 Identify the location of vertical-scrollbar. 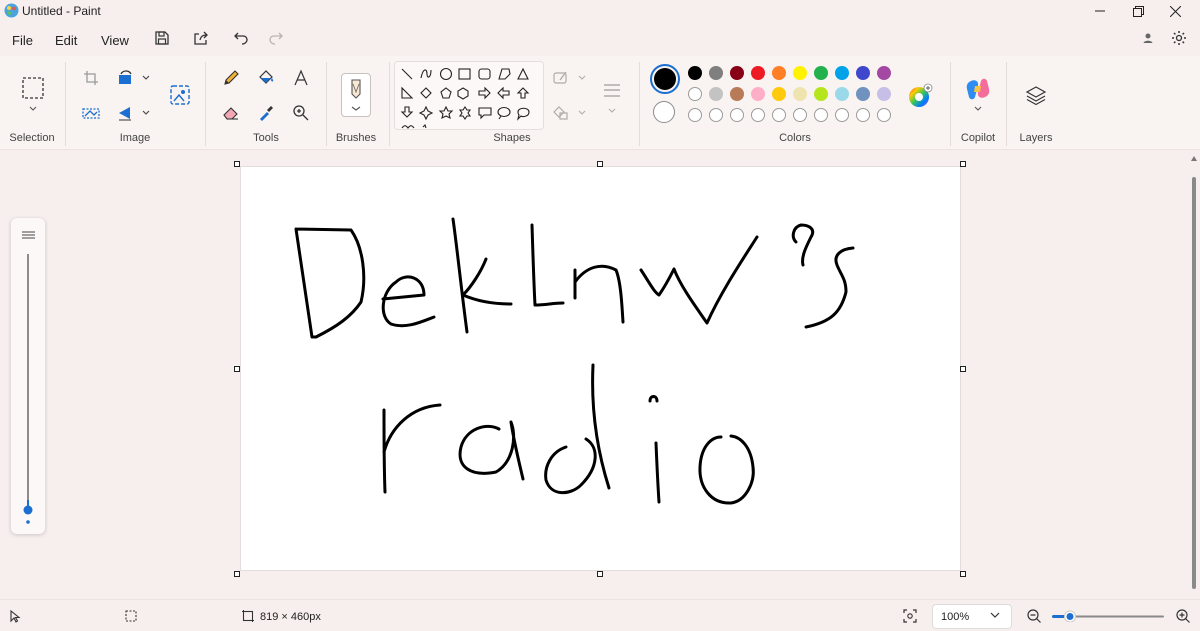
(1194, 374).